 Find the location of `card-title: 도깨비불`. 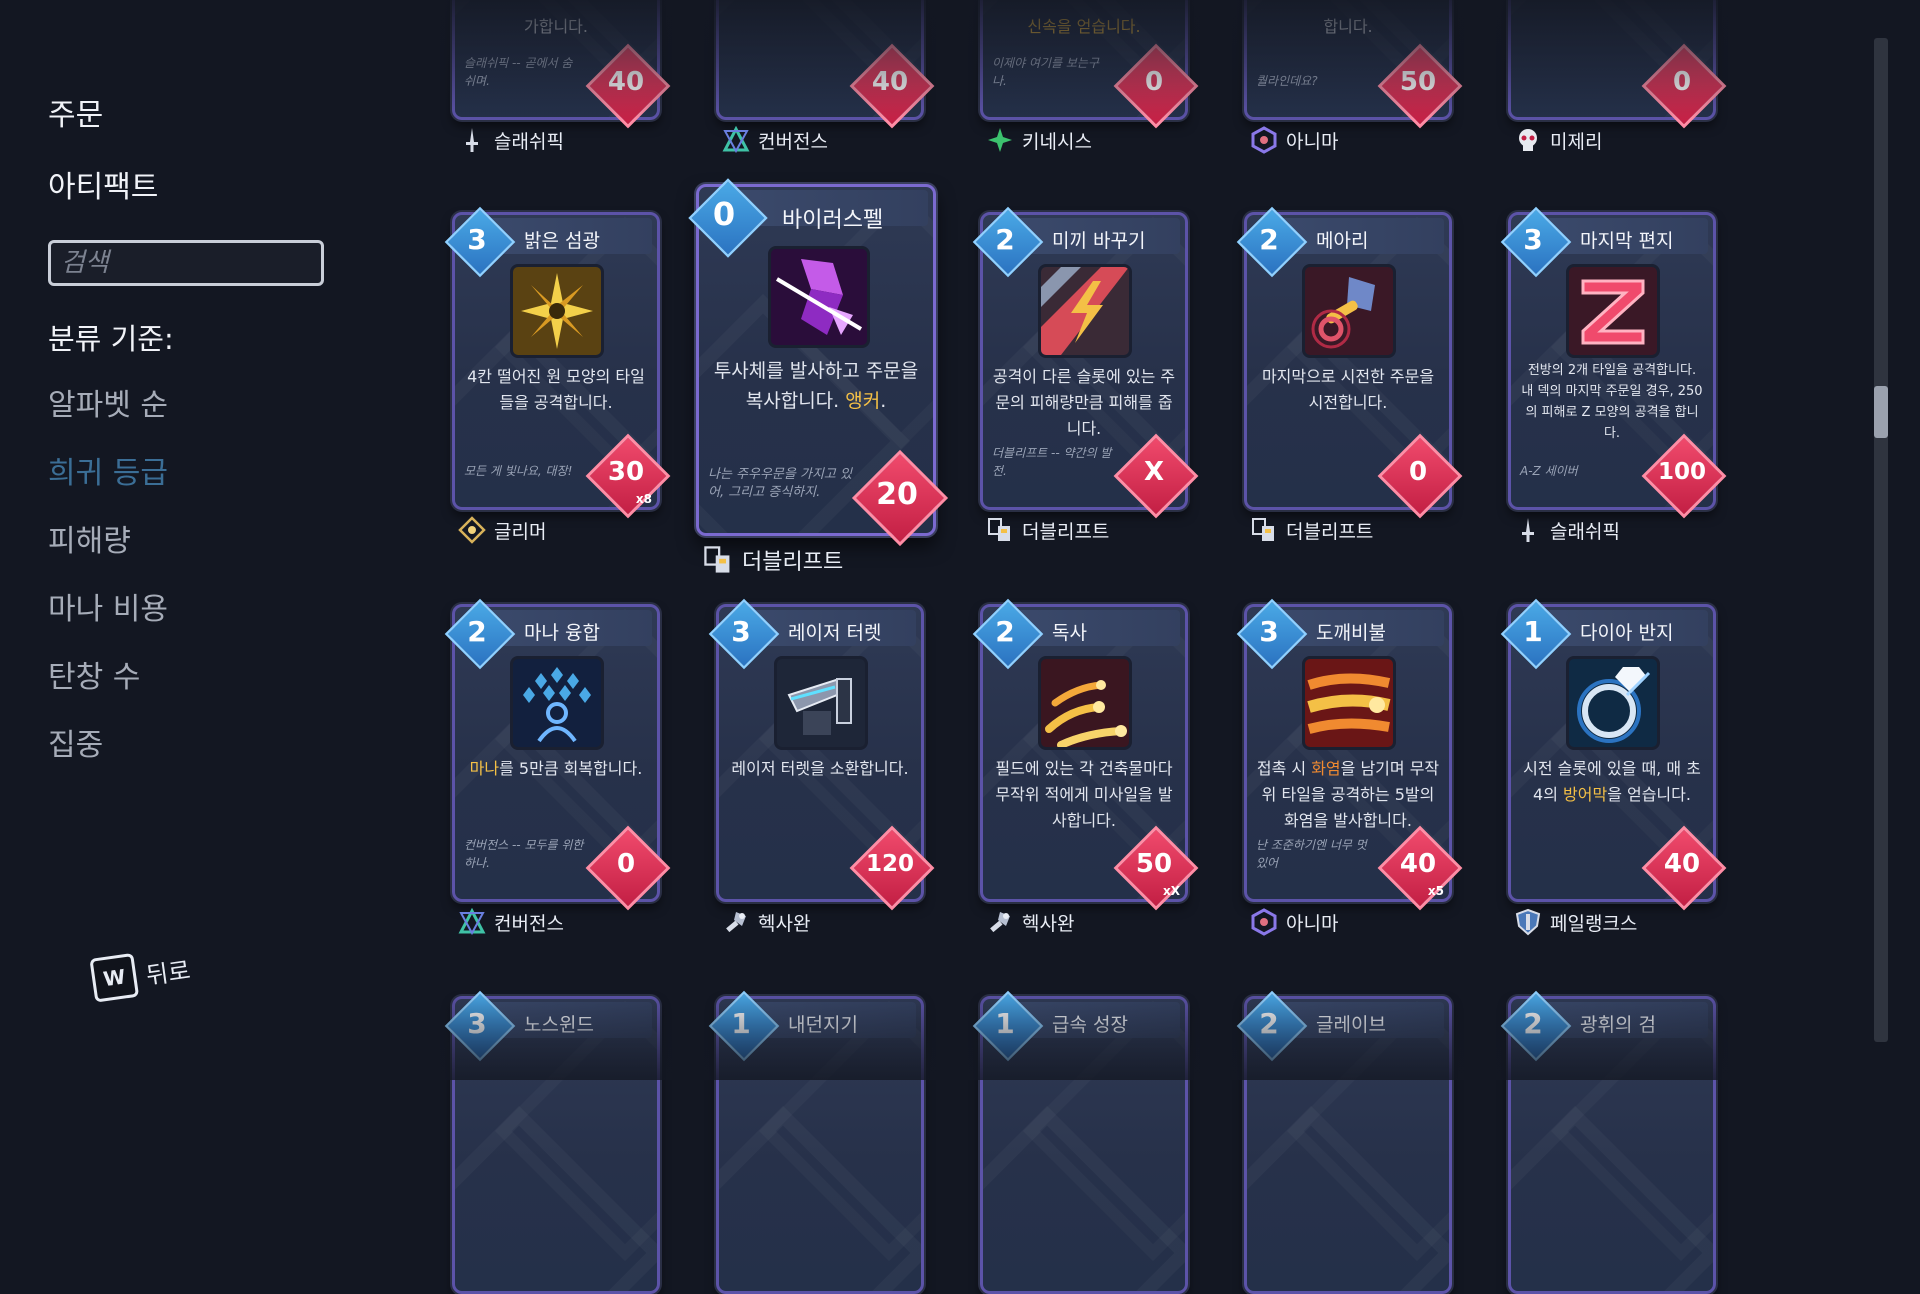

card-title: 도깨비불 is located at coordinates (1351, 633).